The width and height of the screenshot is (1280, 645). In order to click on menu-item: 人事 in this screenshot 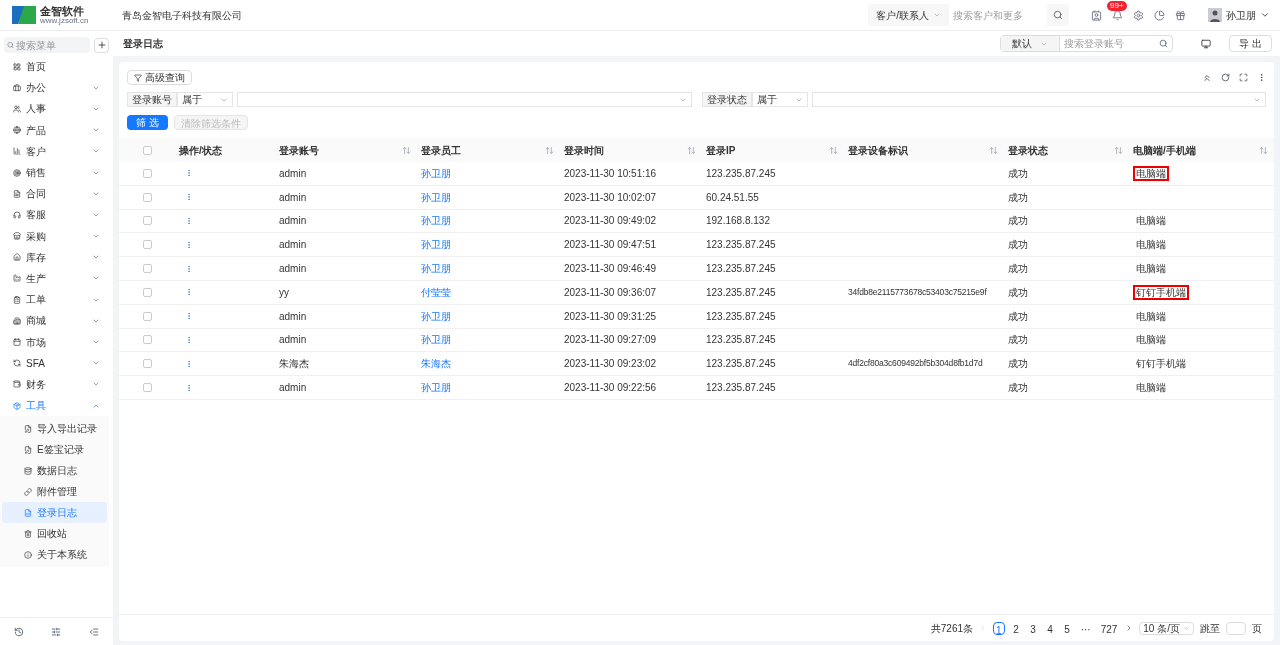, I will do `click(56, 109)`.